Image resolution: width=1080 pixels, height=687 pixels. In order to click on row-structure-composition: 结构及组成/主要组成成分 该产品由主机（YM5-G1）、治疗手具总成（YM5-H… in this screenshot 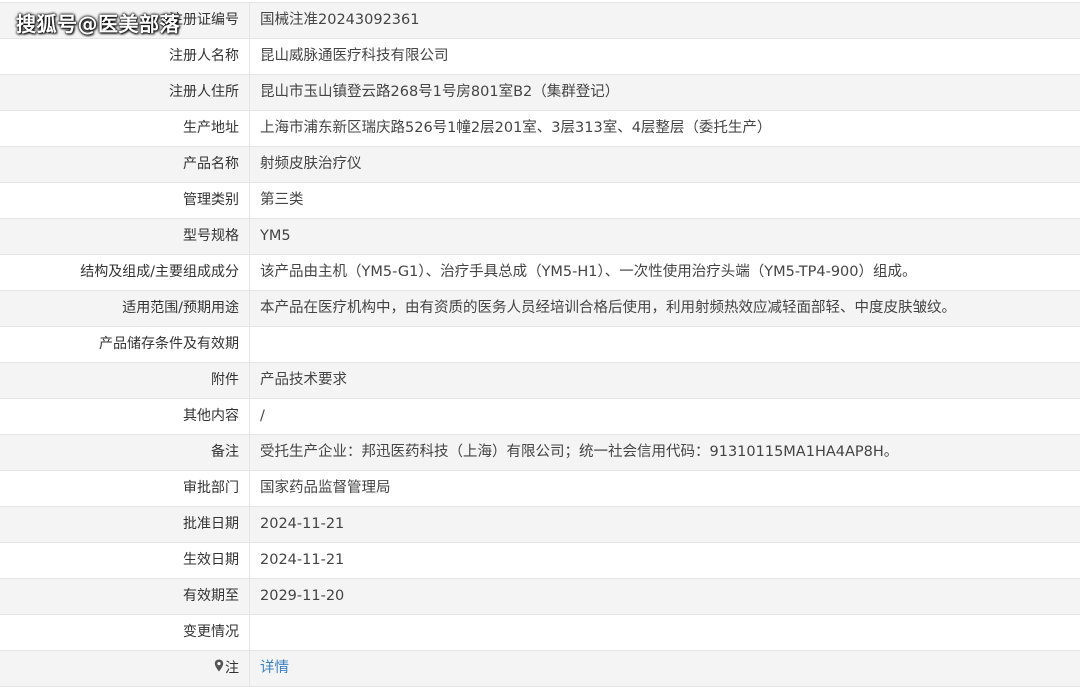, I will do `click(540, 273)`.